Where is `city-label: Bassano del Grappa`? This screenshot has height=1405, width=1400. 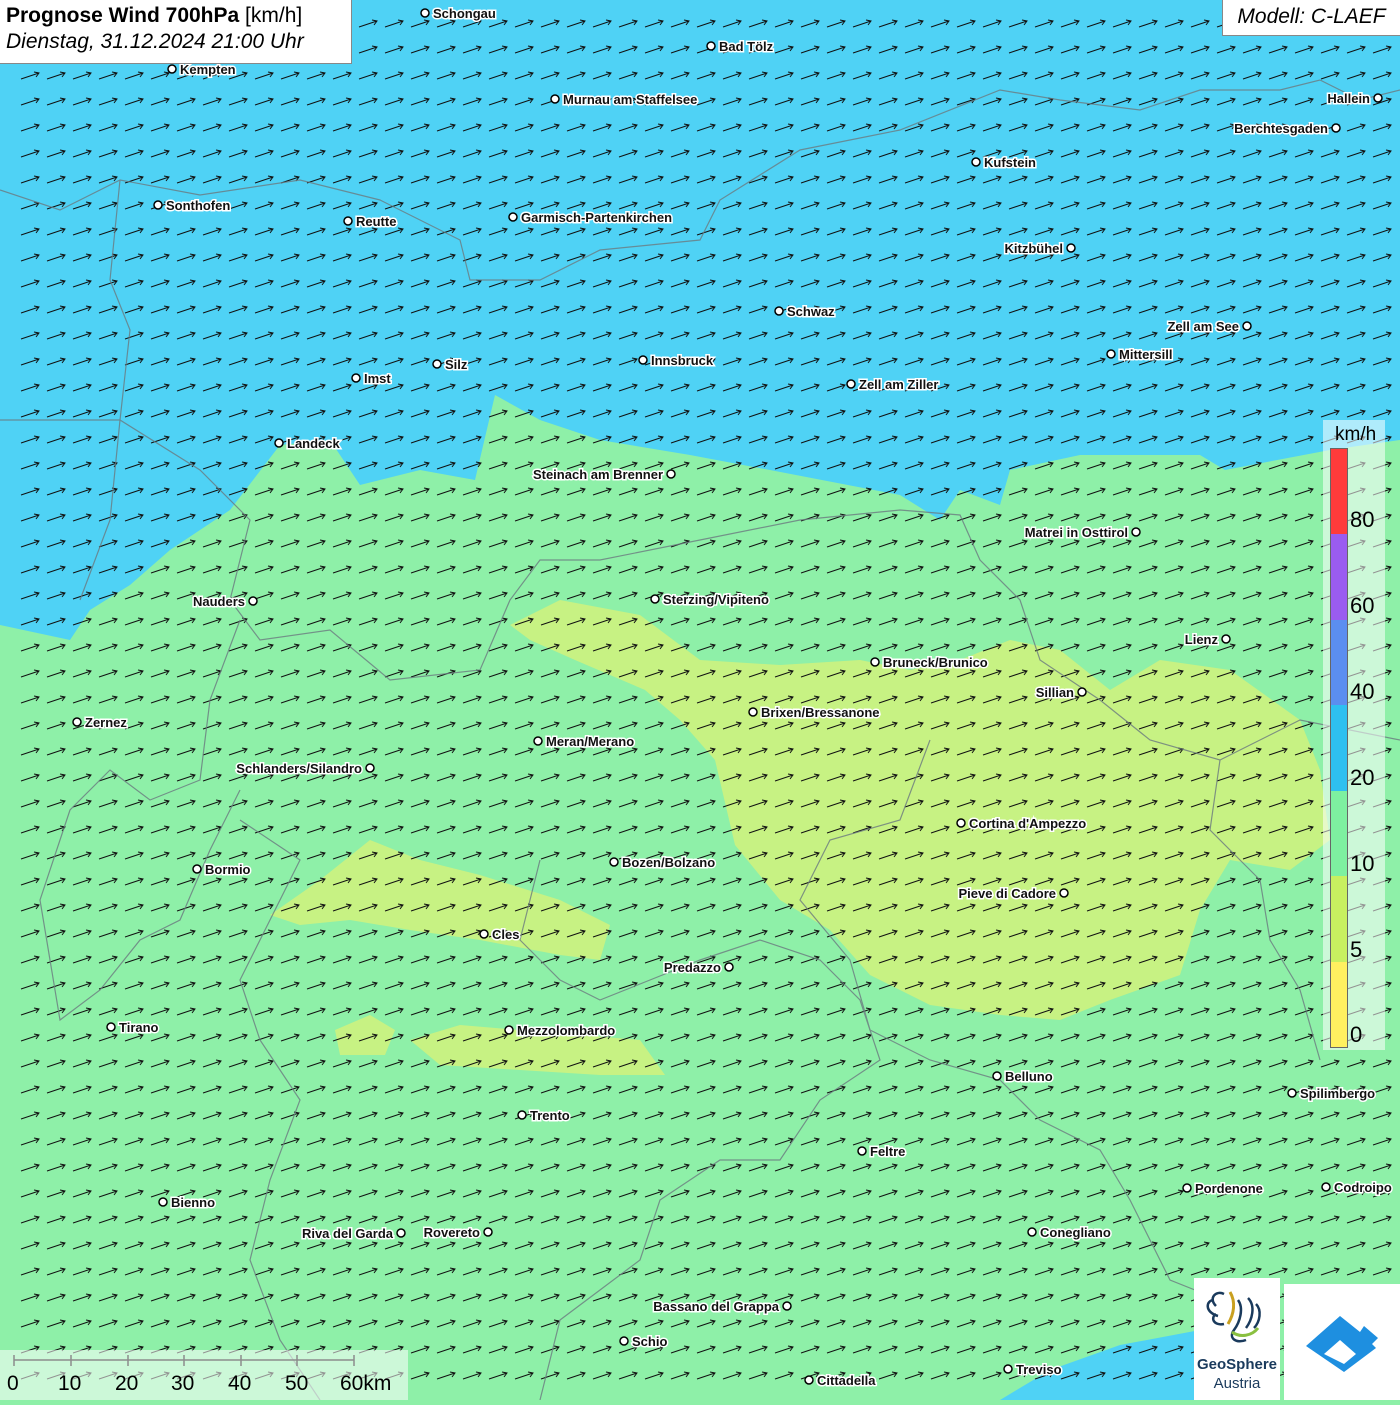 city-label: Bassano del Grappa is located at coordinates (716, 1306).